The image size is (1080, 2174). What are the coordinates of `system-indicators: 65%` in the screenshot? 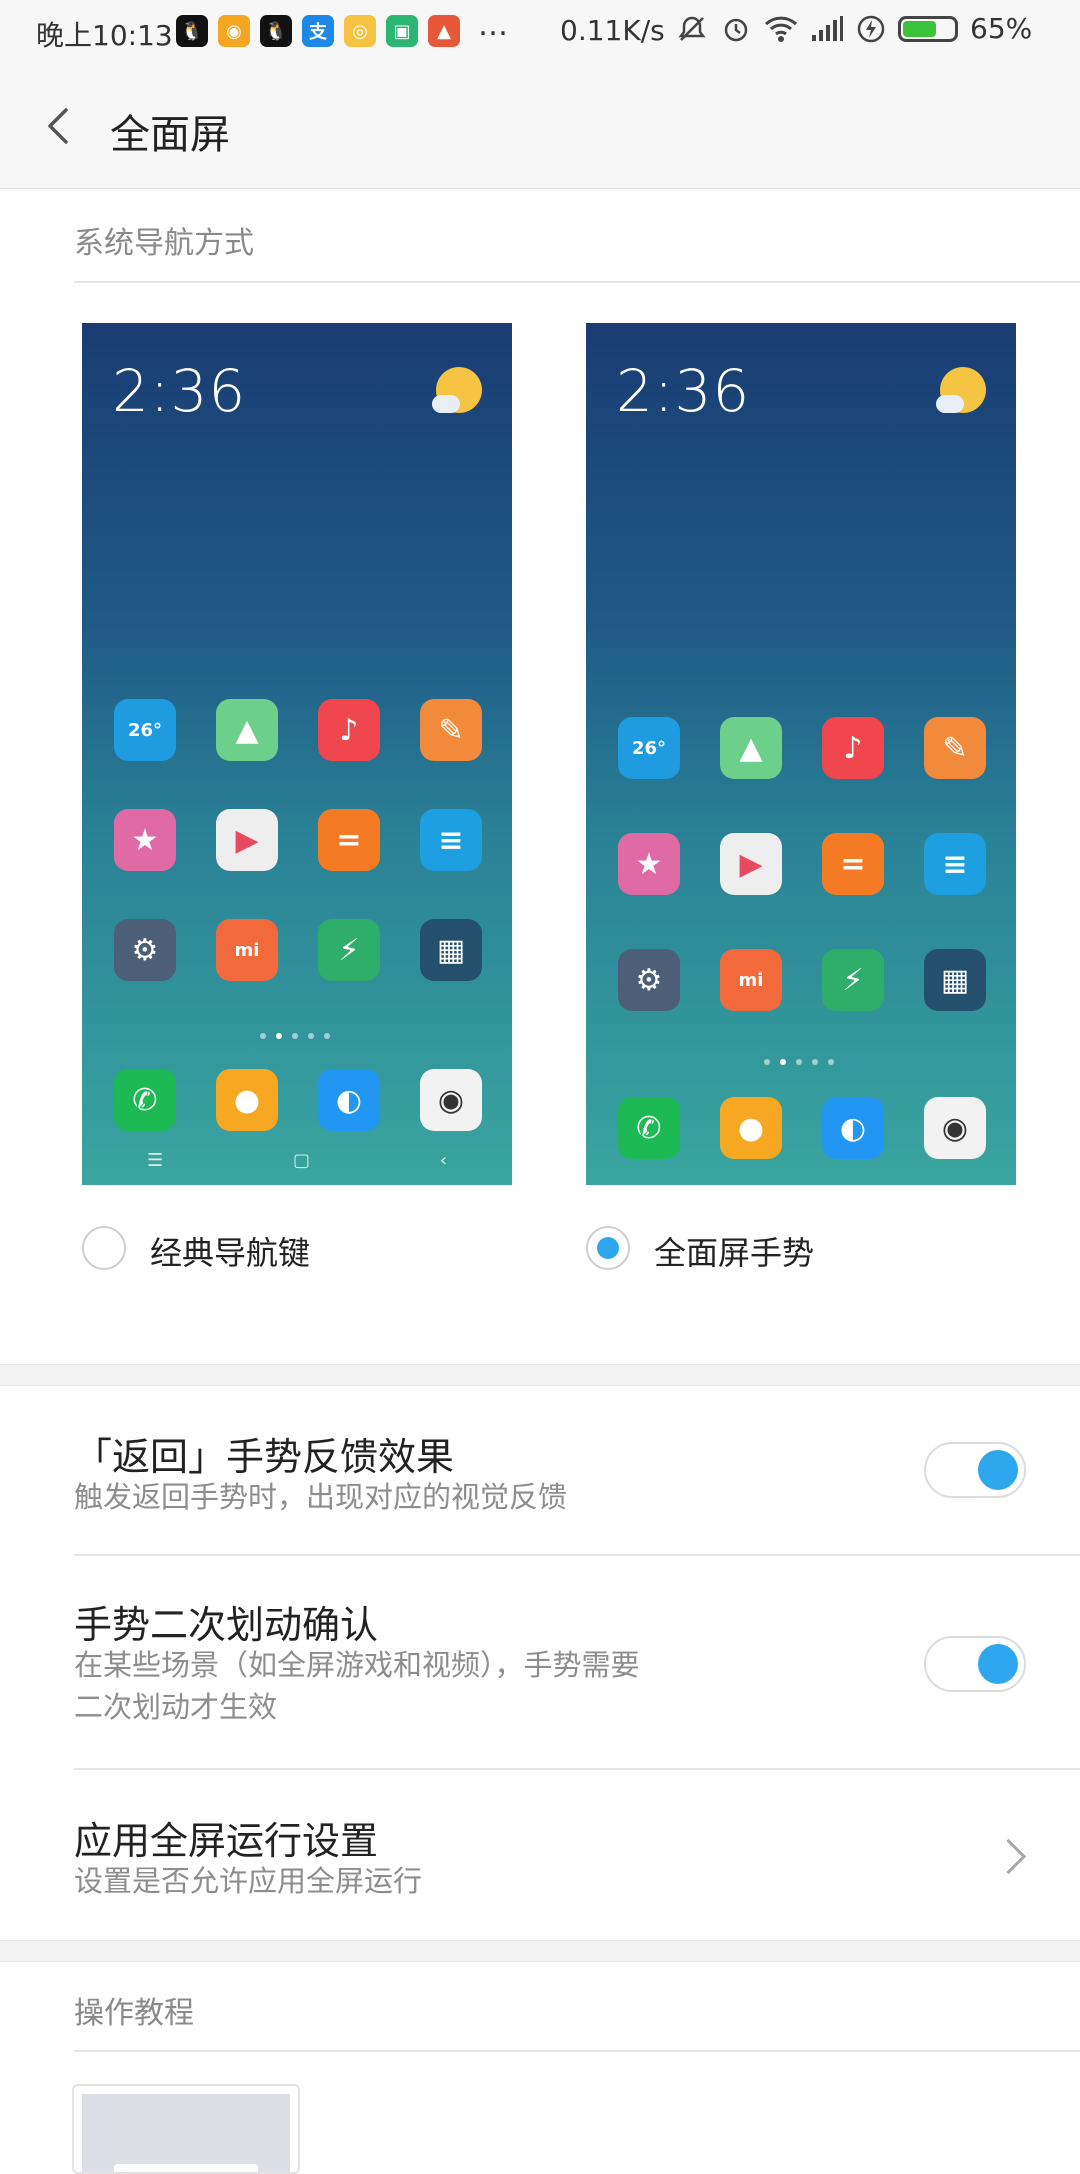 It's located at (854, 28).